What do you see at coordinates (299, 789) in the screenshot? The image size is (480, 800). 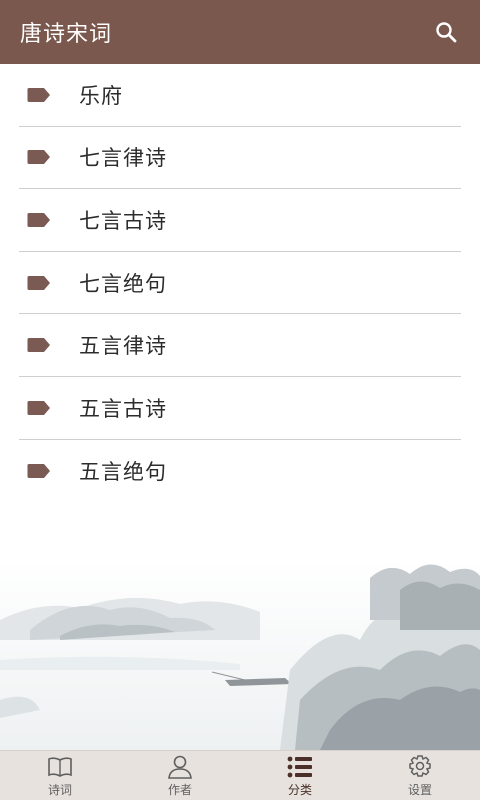 I see `tab-label: 分类` at bounding box center [299, 789].